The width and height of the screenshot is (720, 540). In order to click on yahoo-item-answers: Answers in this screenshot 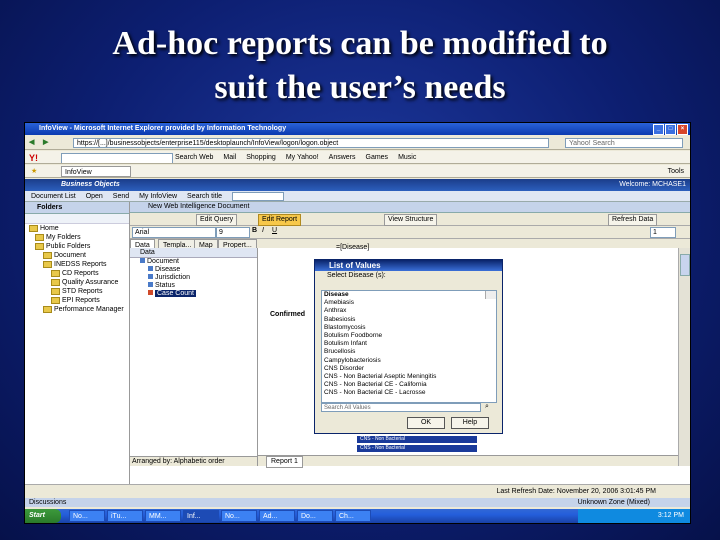, I will do `click(342, 157)`.